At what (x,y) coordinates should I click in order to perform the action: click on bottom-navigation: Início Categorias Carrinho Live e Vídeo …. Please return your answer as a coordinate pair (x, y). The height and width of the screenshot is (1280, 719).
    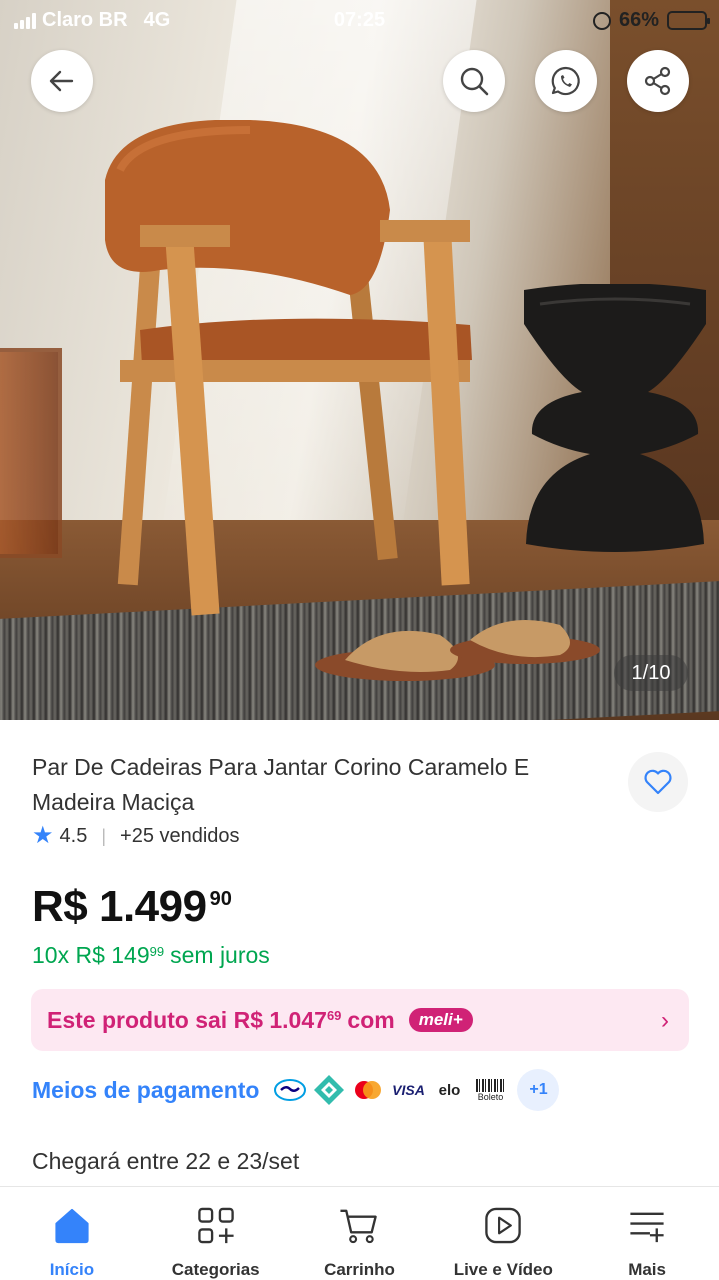
    Looking at the image, I should click on (359, 1233).